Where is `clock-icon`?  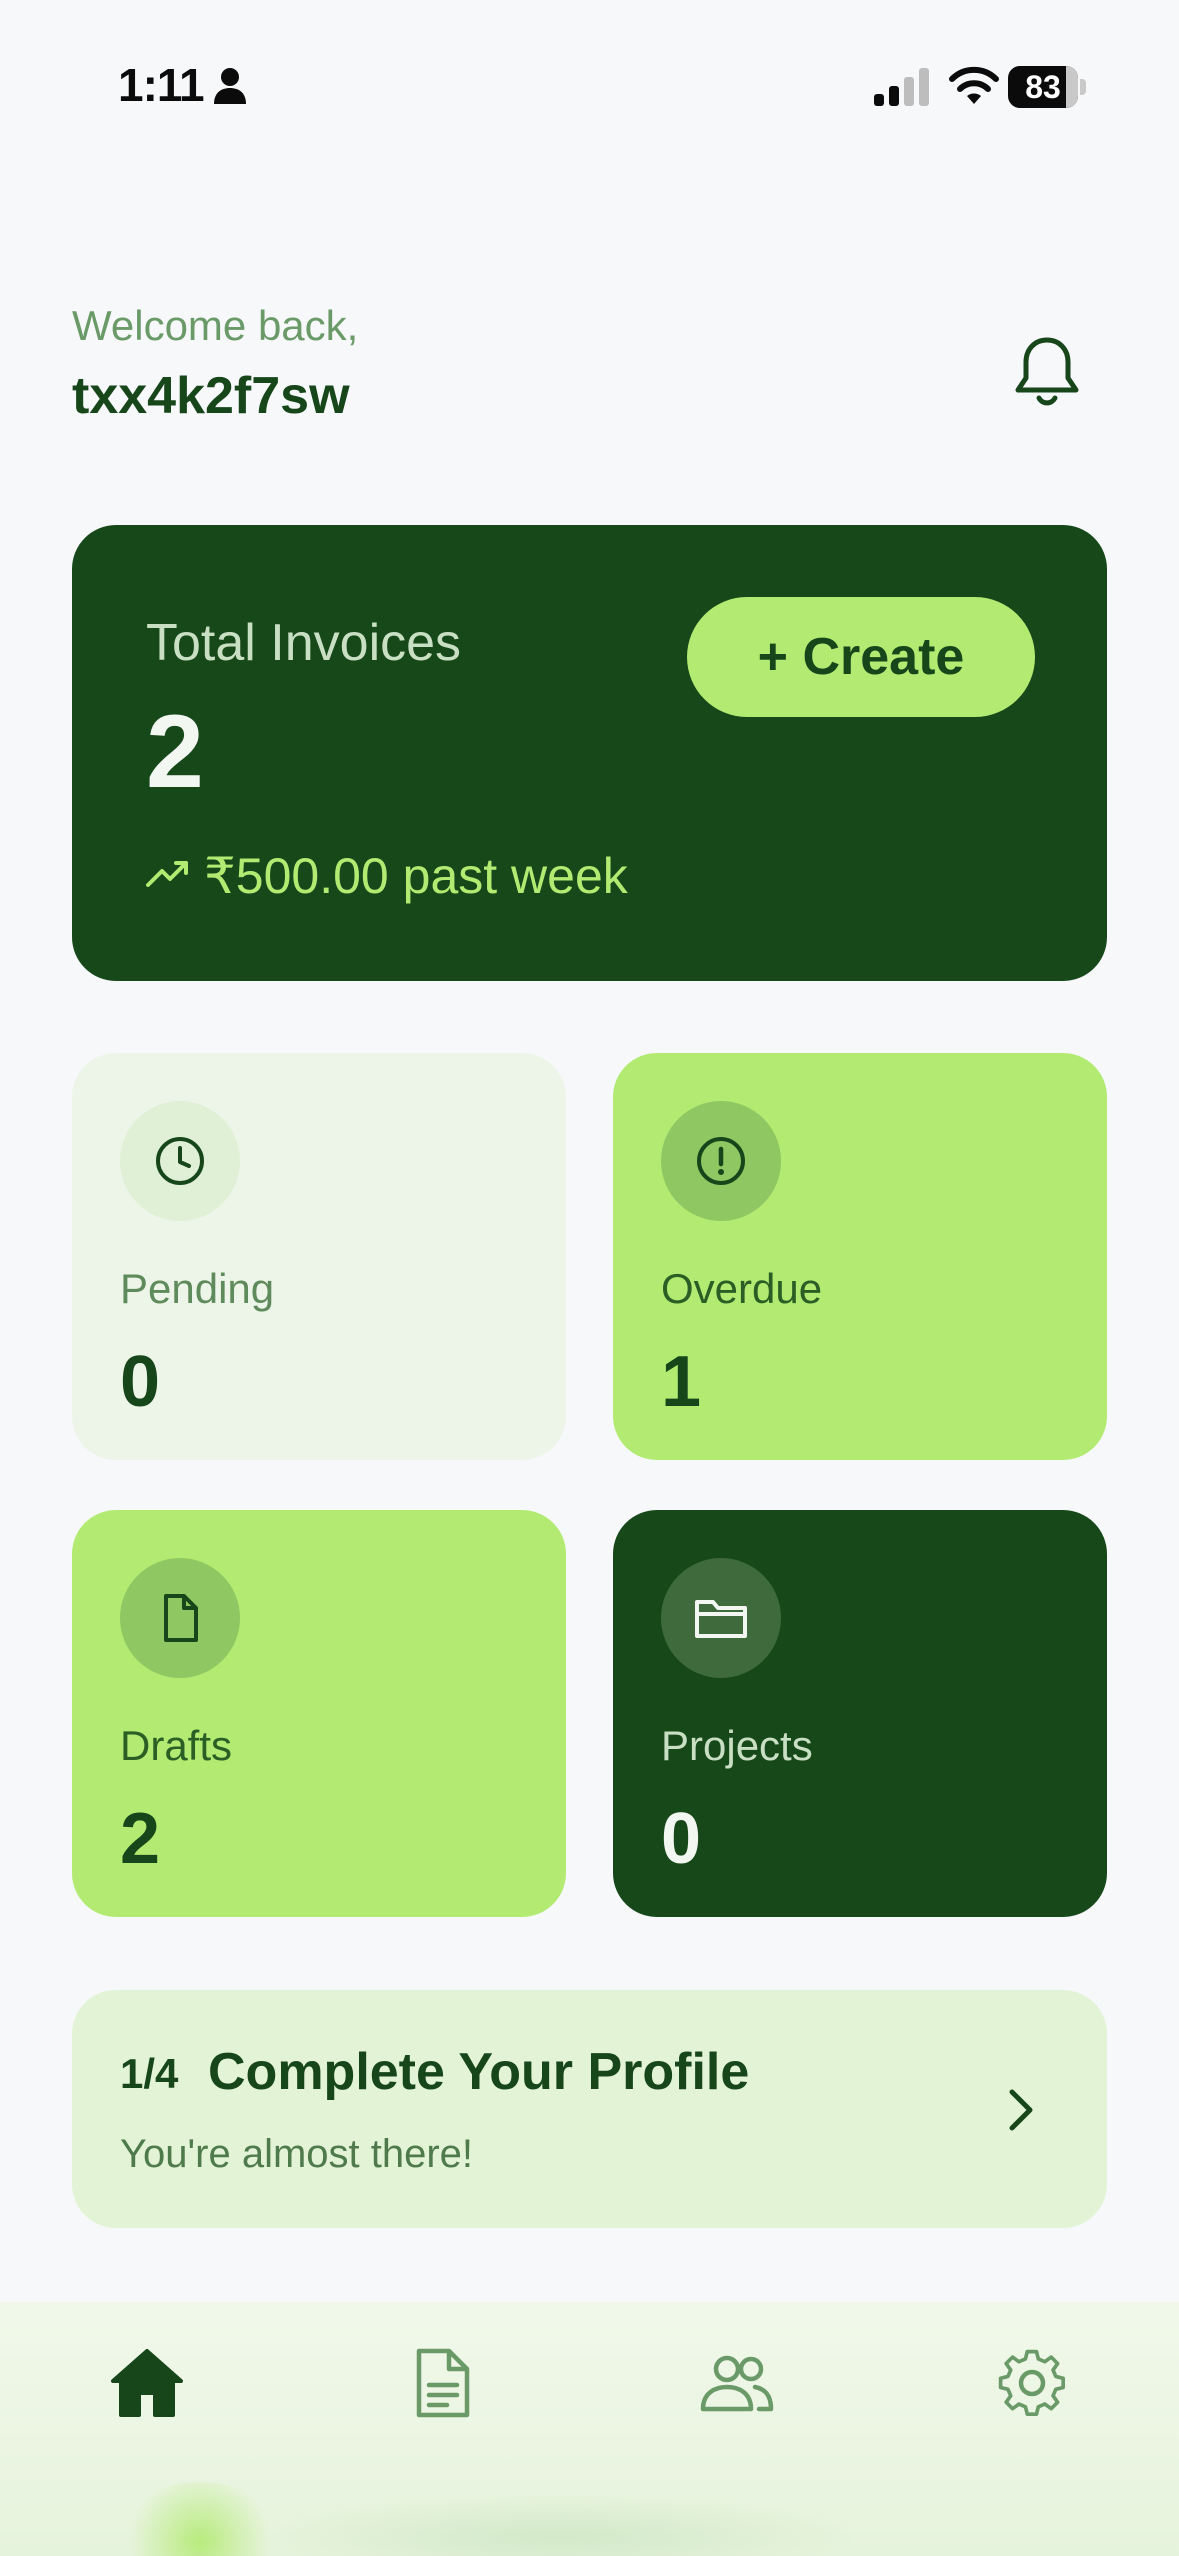 clock-icon is located at coordinates (180, 1161).